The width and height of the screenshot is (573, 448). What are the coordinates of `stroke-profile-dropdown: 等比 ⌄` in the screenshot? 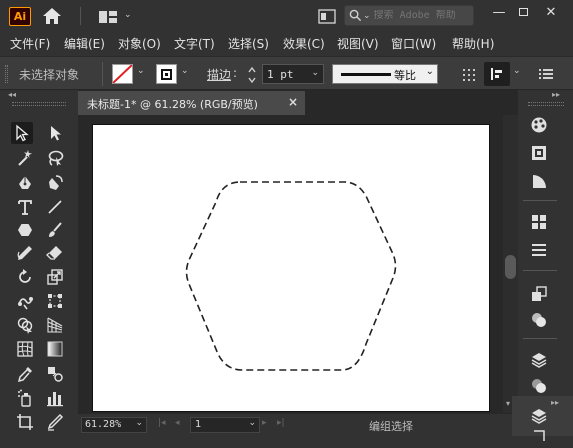 It's located at (385, 74).